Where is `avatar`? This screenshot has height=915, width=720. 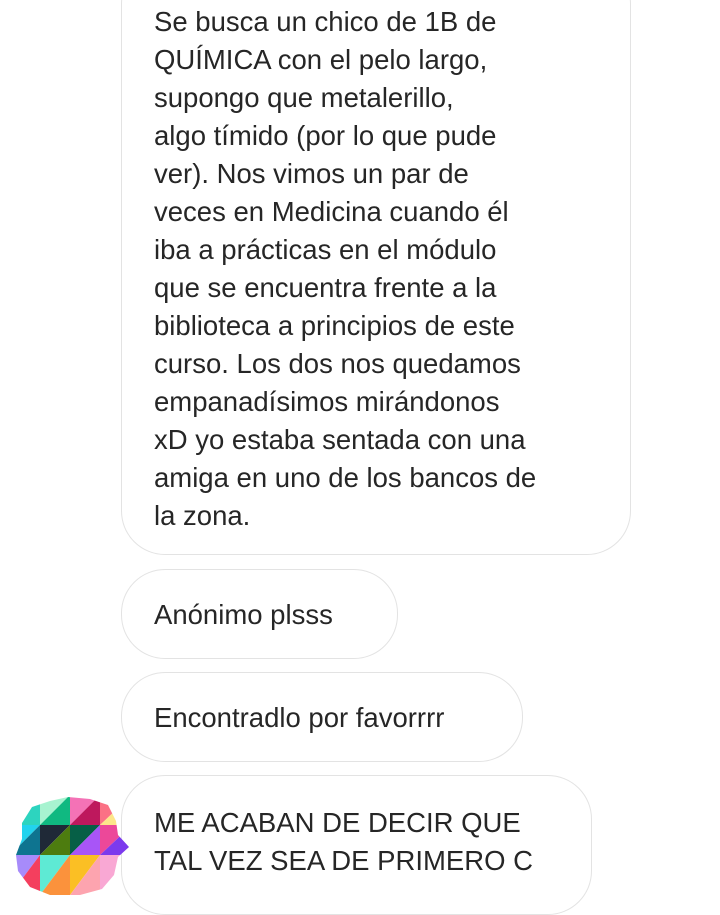 avatar is located at coordinates (71, 845).